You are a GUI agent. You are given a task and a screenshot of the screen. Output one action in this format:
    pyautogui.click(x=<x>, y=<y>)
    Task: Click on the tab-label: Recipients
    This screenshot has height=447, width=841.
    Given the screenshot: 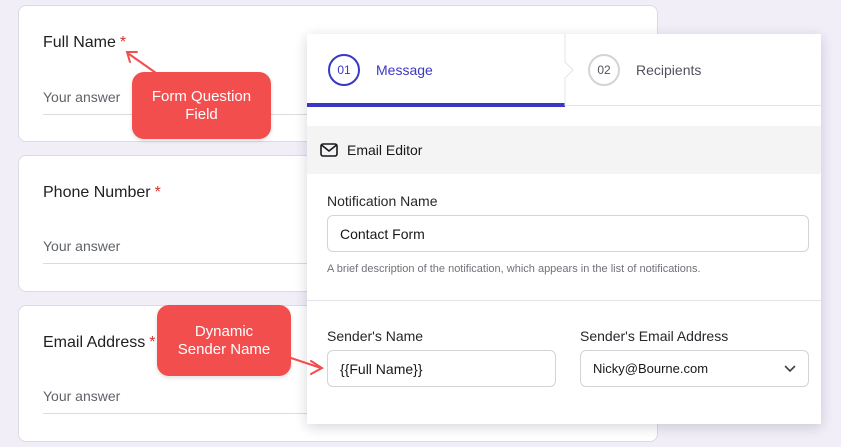 What is the action you would take?
    pyautogui.click(x=669, y=70)
    